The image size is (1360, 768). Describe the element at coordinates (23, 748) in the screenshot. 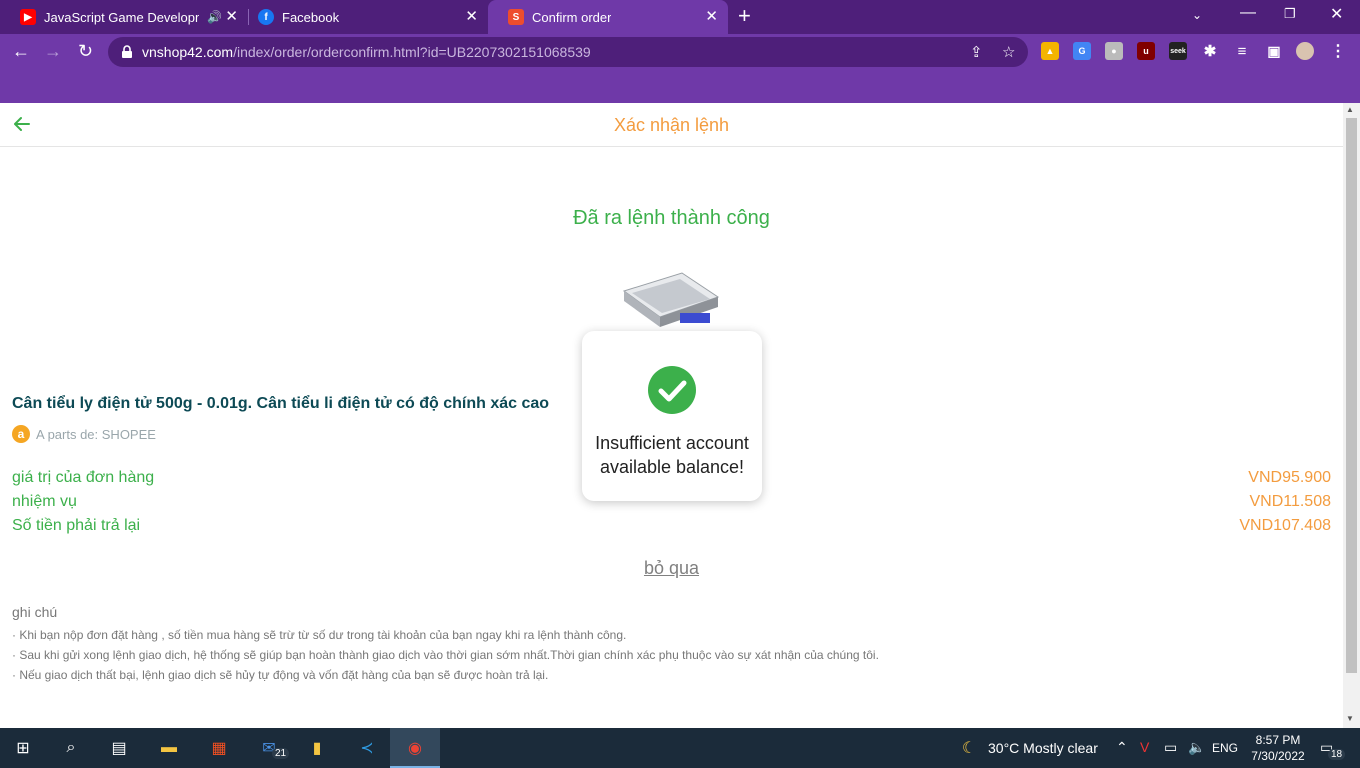

I see `windows-start-icon: ⊞` at that location.